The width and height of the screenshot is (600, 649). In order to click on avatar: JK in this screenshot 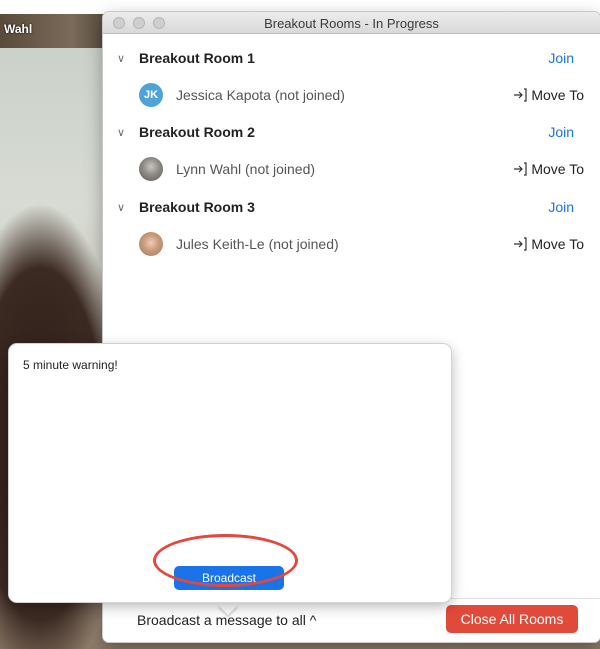, I will do `click(151, 95)`.